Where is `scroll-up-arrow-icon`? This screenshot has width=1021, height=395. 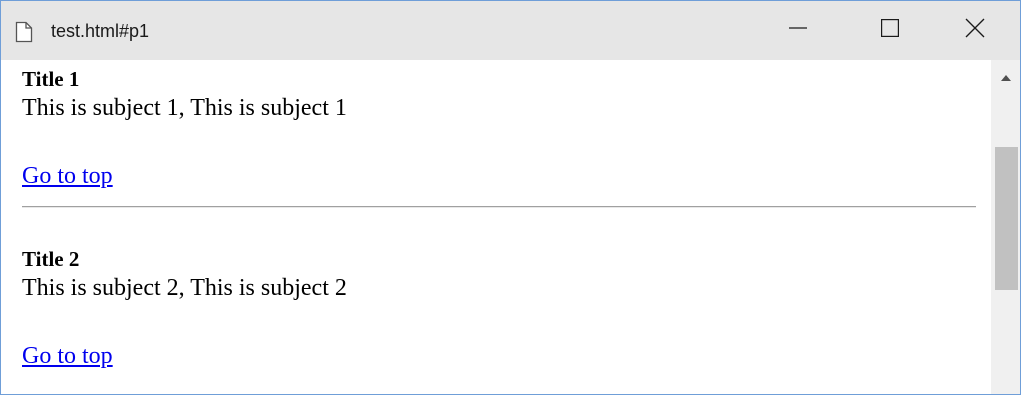 scroll-up-arrow-icon is located at coordinates (1005, 77).